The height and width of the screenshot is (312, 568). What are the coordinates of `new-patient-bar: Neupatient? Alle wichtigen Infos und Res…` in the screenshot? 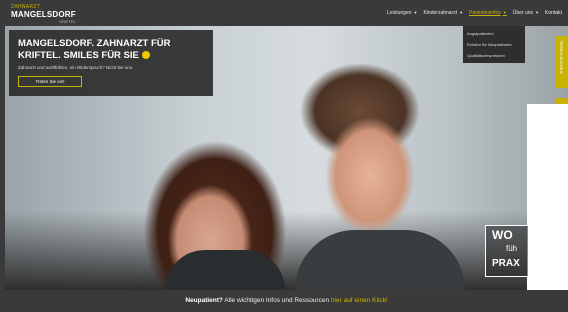 It's located at (286, 301).